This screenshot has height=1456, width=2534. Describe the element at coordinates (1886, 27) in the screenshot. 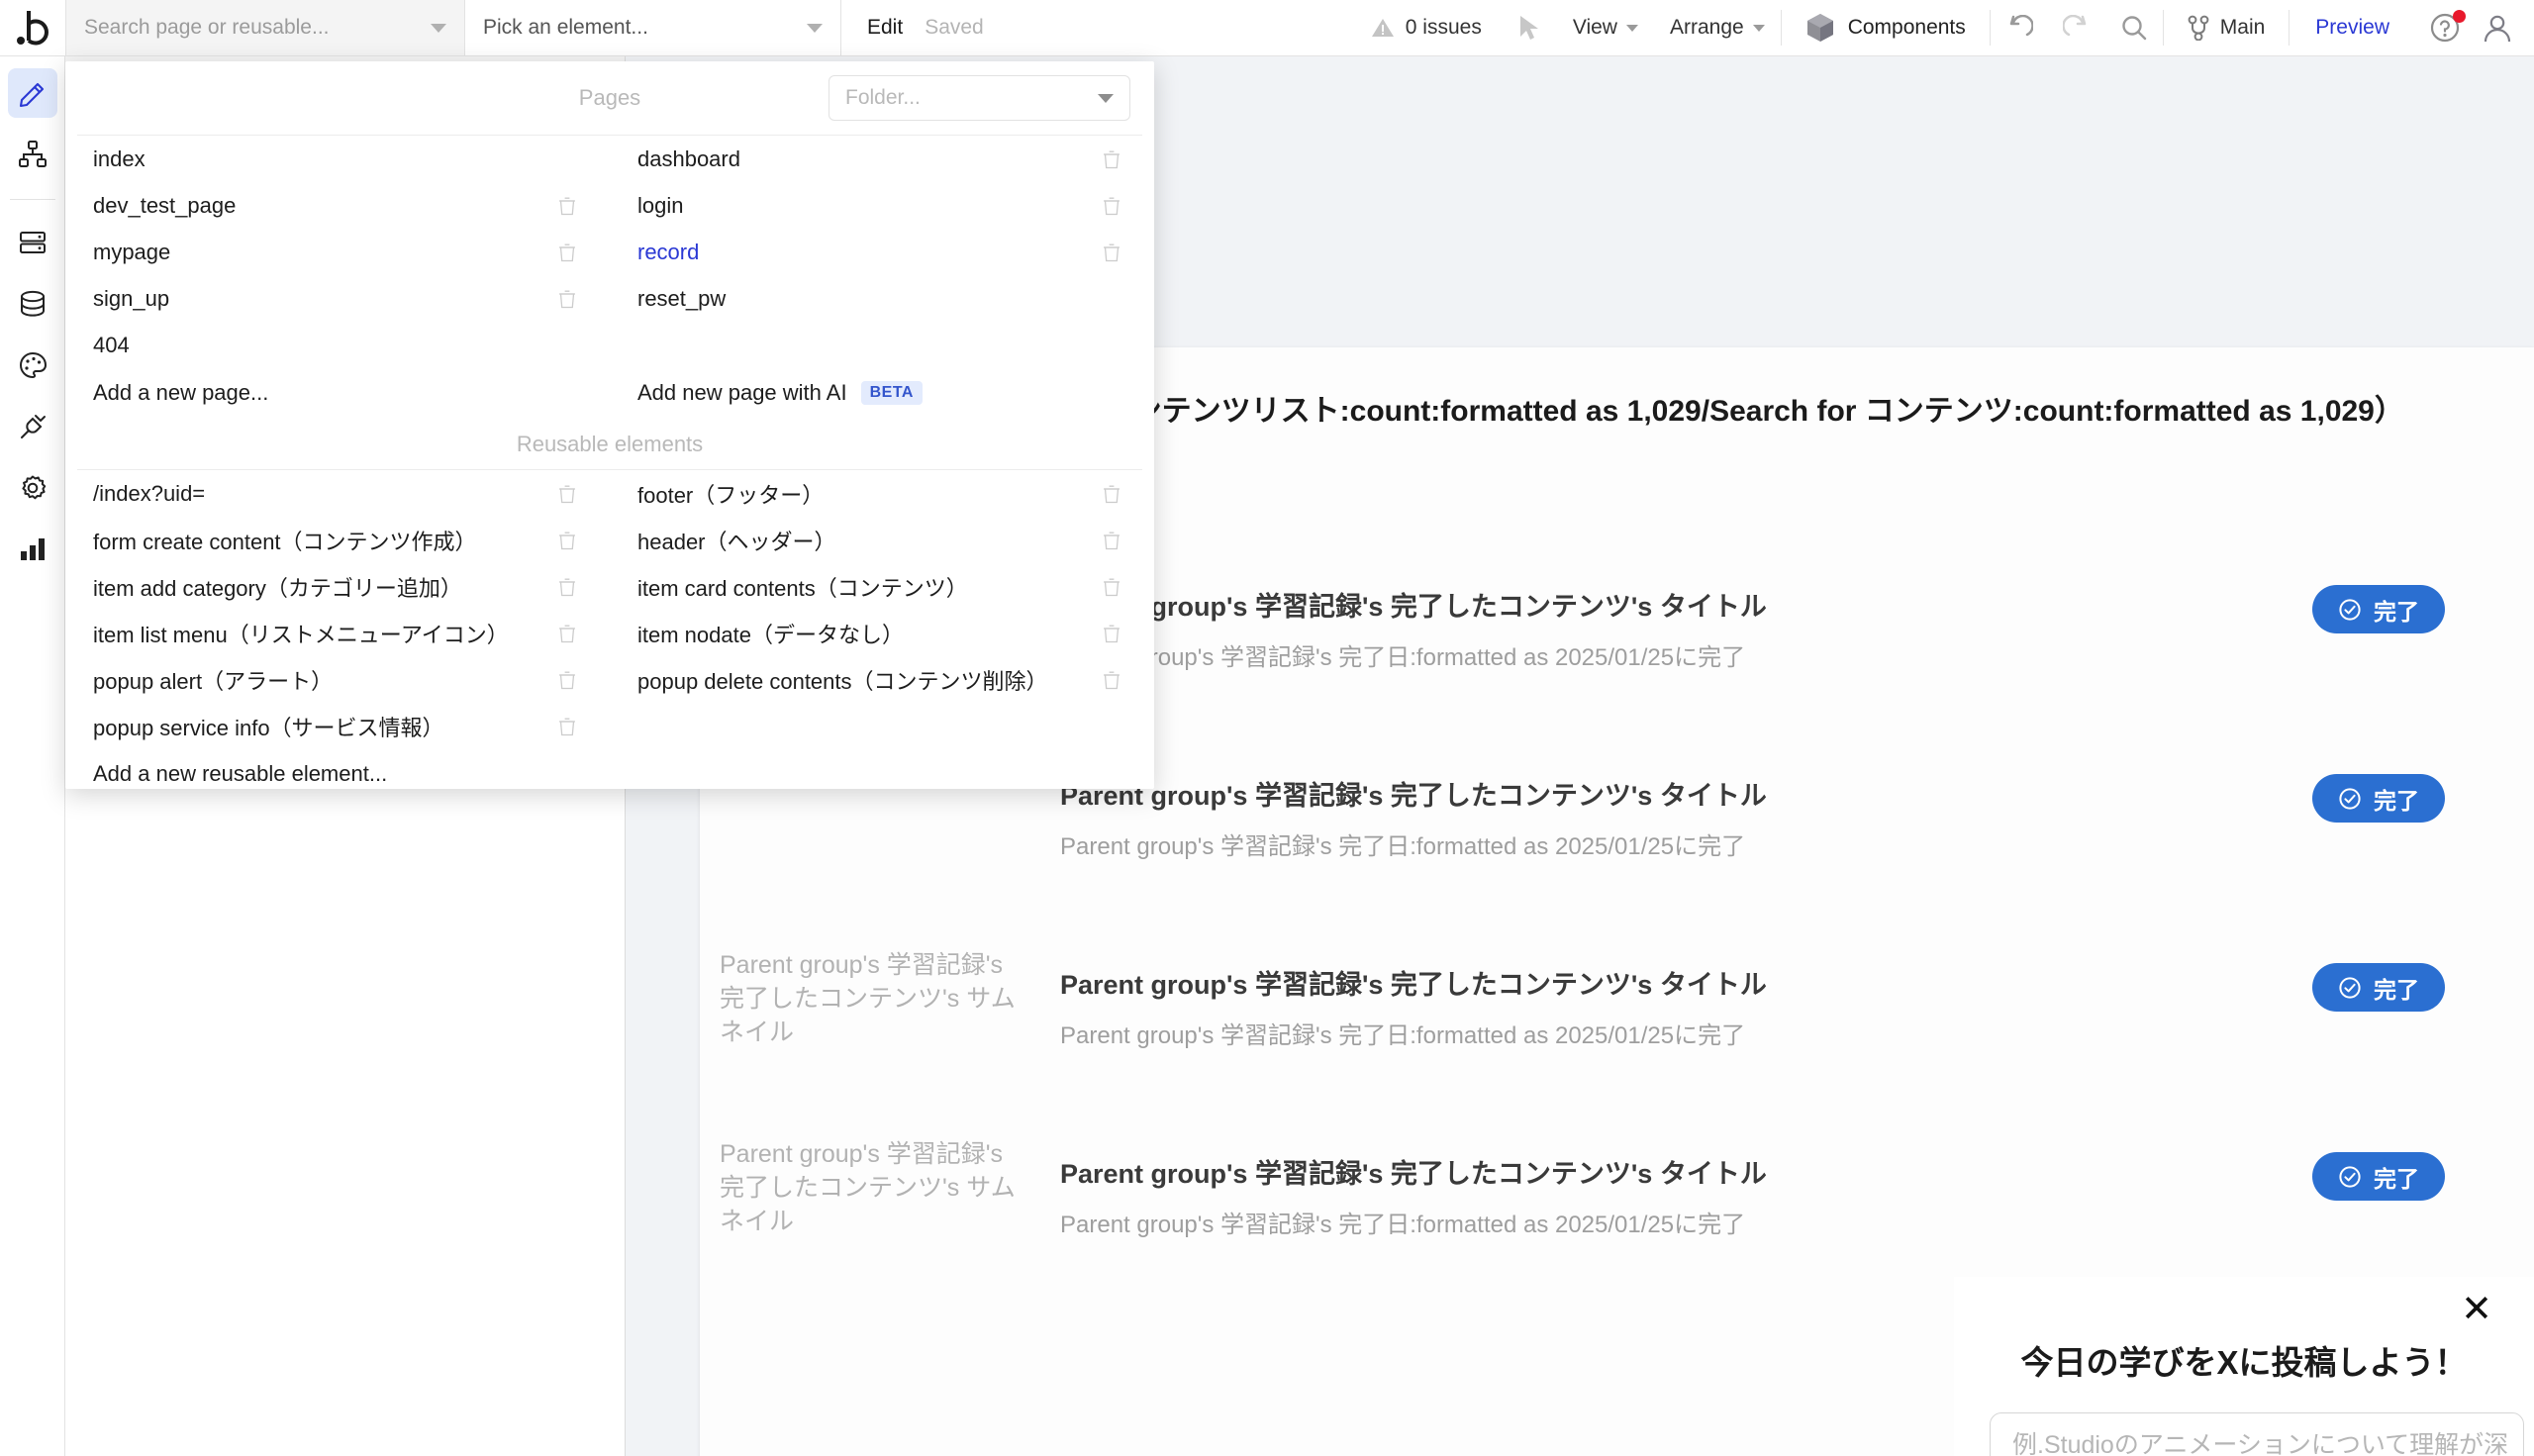

I see `components-button: Components` at that location.